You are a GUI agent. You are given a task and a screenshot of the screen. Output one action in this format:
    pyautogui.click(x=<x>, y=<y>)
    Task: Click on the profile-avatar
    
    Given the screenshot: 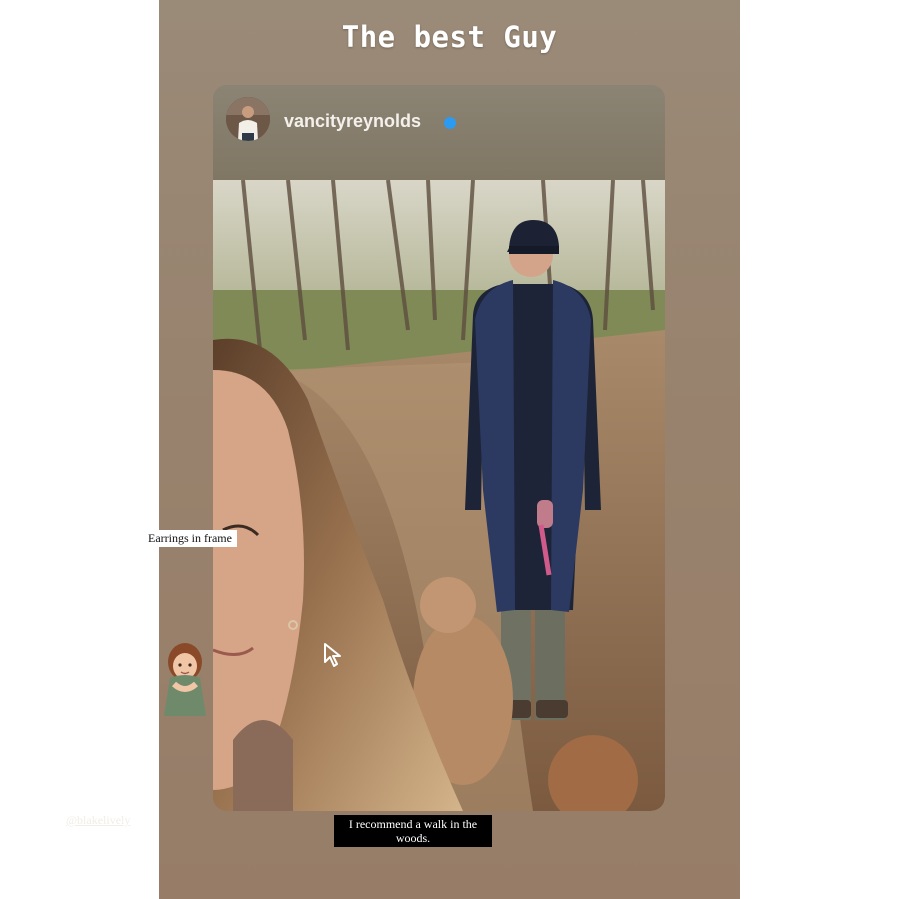 What is the action you would take?
    pyautogui.click(x=248, y=119)
    